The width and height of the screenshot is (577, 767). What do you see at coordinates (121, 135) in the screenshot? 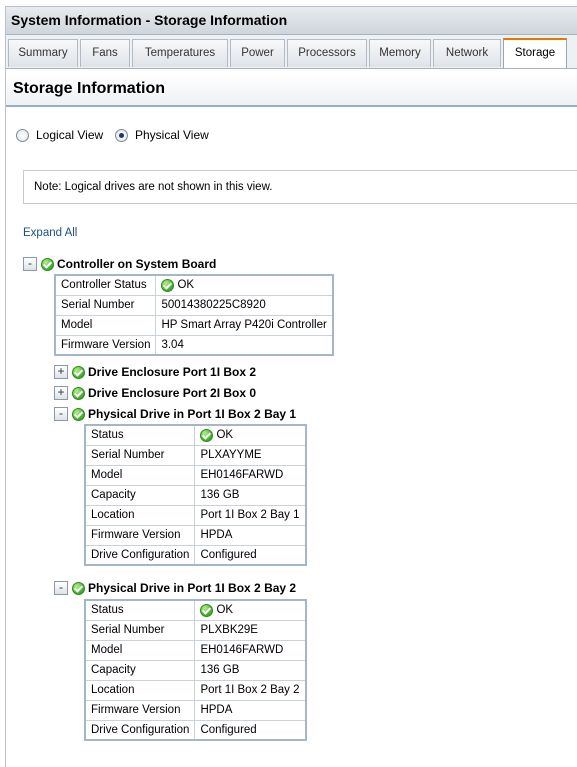
I see `physical-view-radio` at bounding box center [121, 135].